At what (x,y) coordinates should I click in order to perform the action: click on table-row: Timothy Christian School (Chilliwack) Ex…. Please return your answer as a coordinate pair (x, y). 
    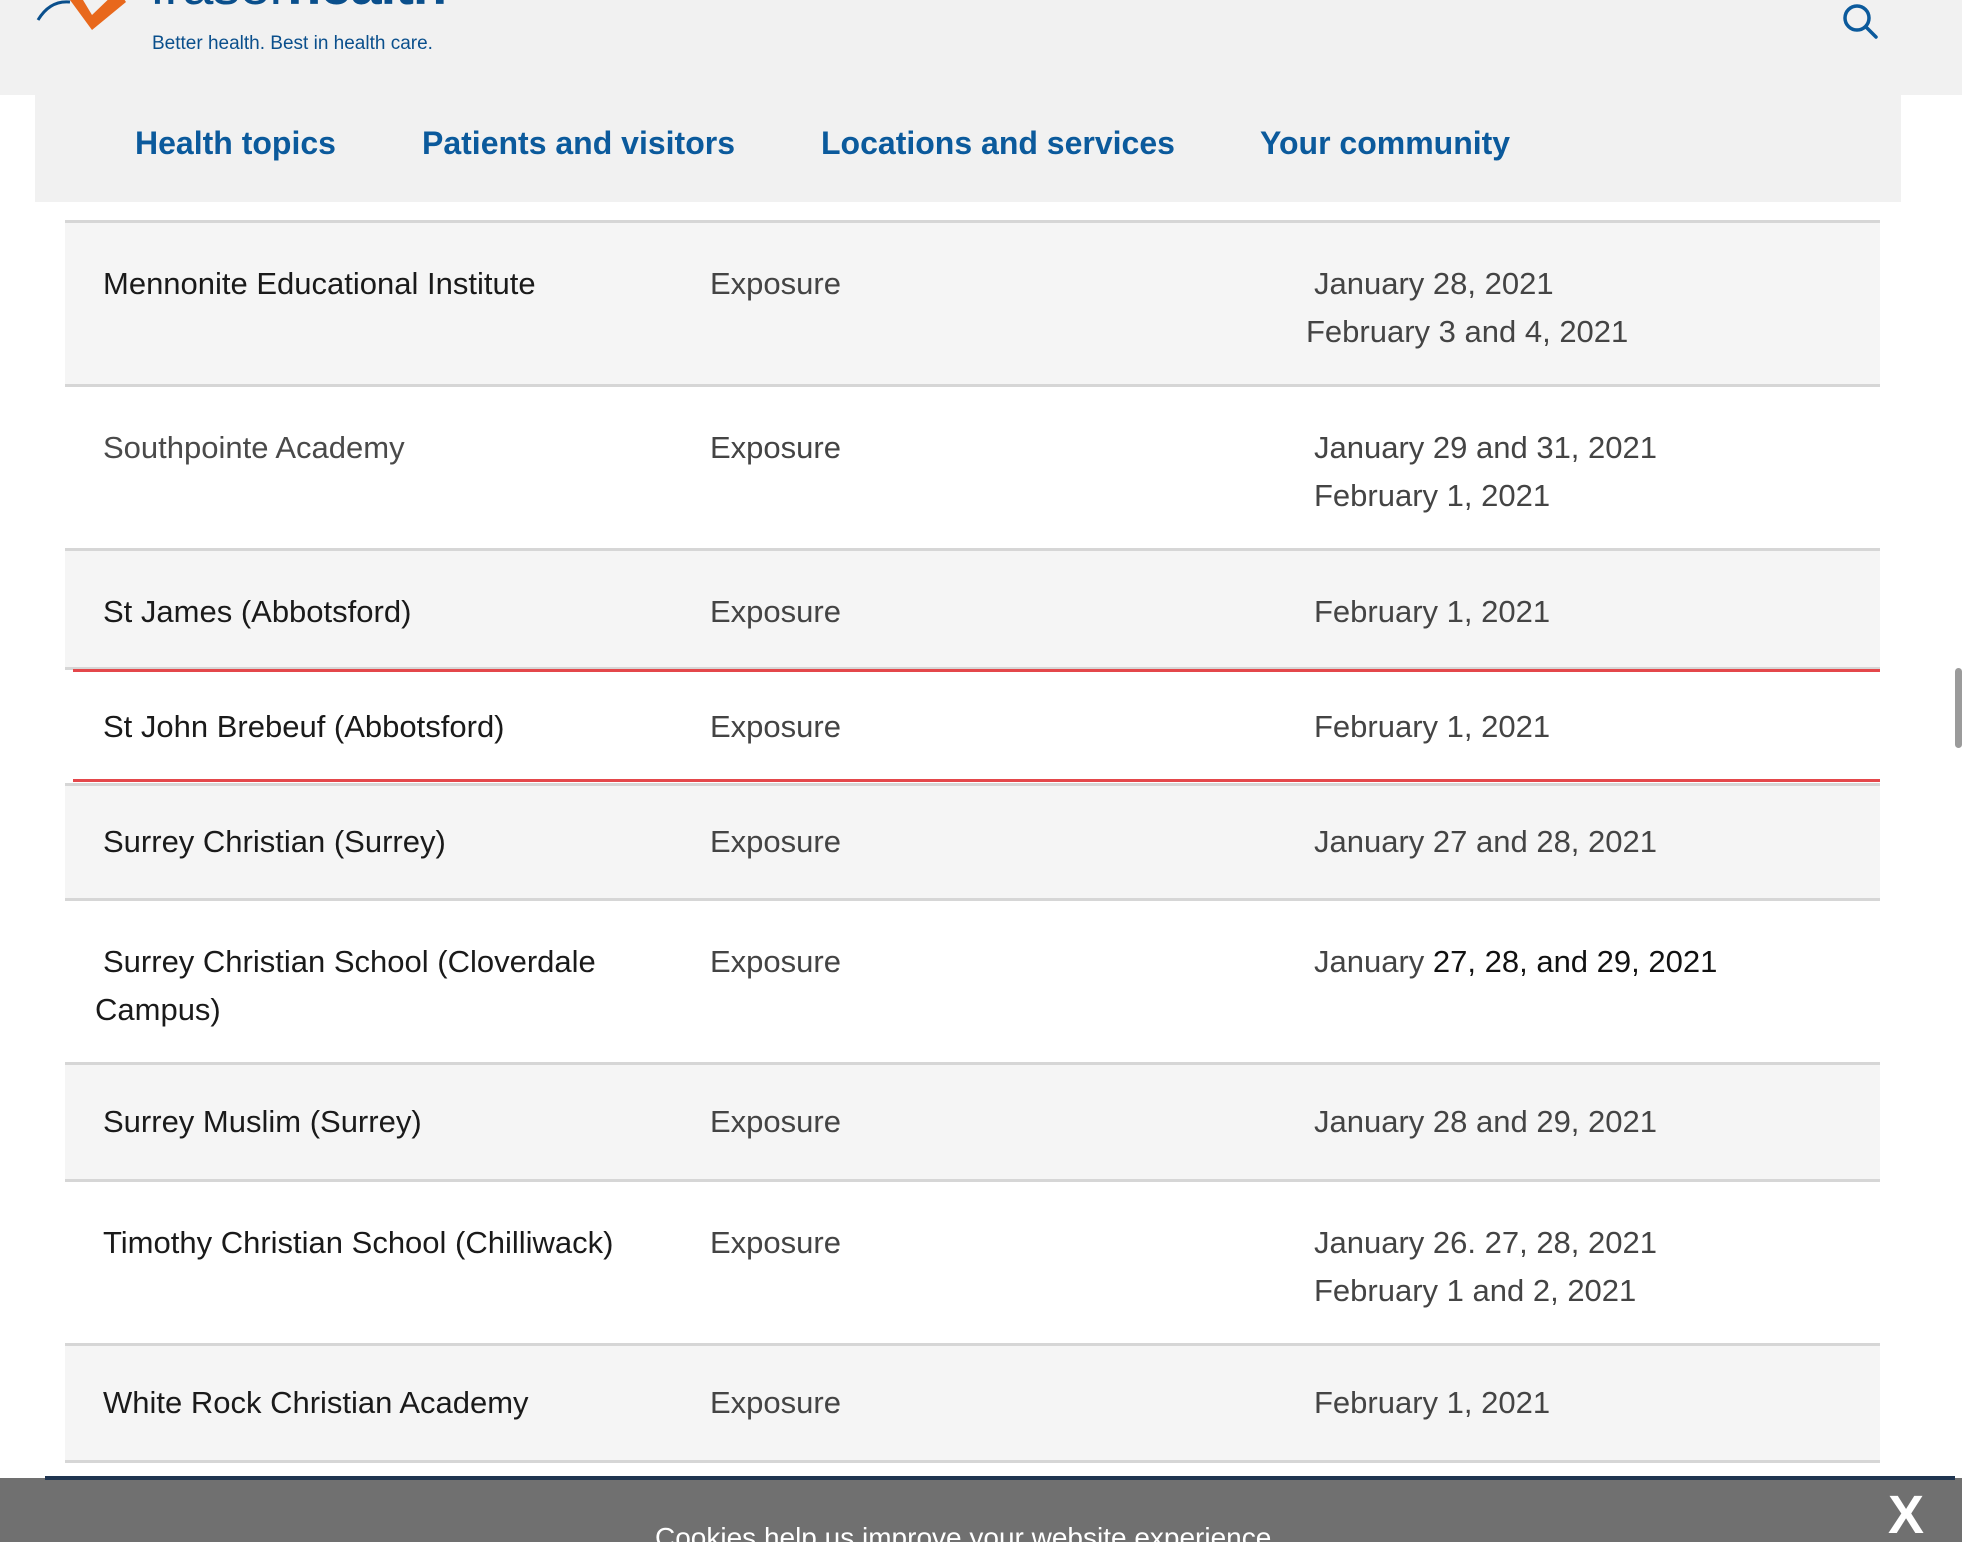
    Looking at the image, I should click on (972, 1261).